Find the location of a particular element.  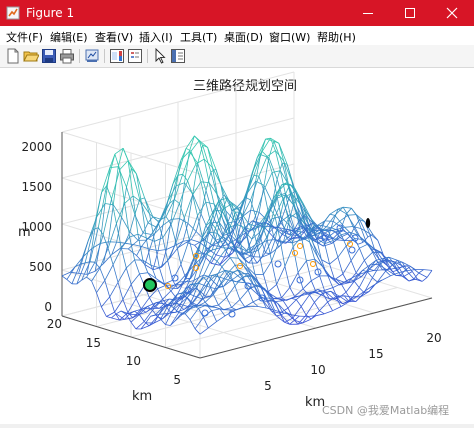

menu-insert: 插入(I) is located at coordinates (156, 37).